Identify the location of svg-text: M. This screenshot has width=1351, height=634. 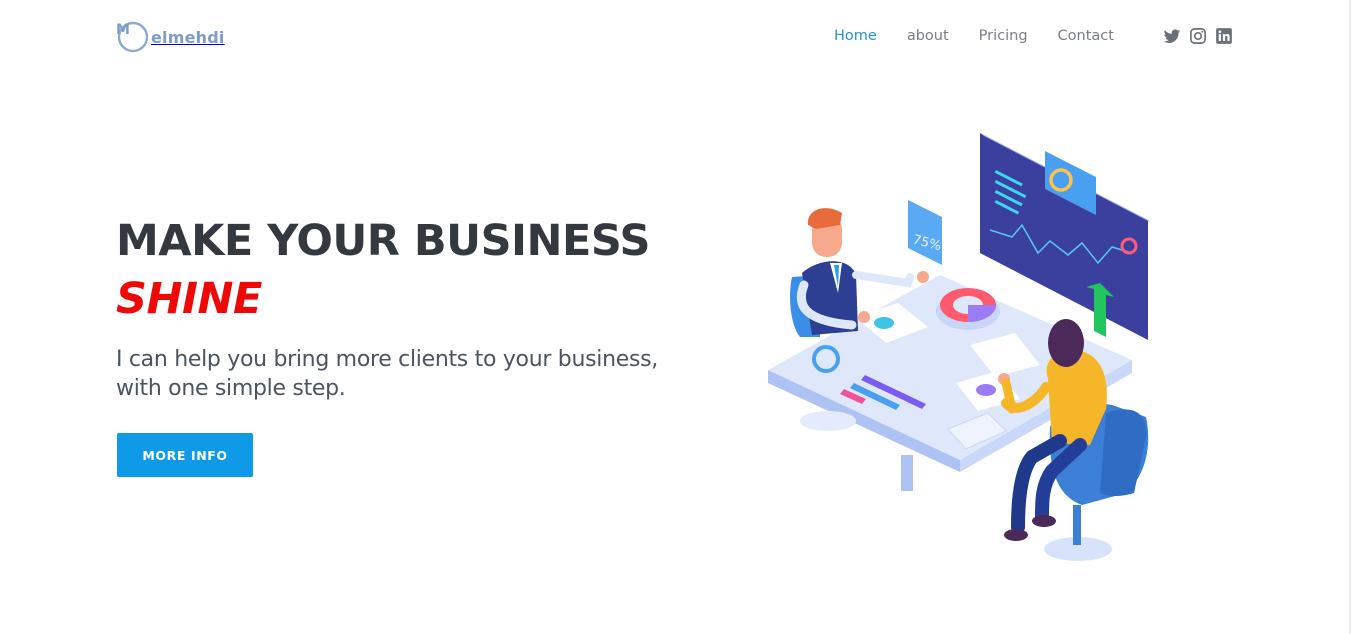
(123, 30).